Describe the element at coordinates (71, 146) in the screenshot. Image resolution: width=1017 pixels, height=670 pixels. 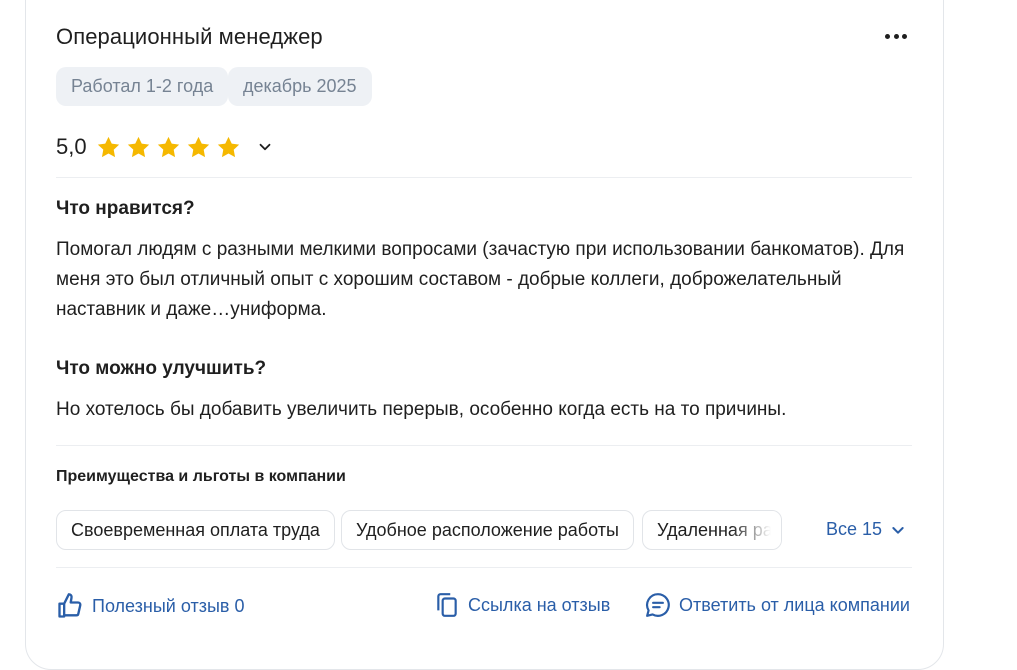
I see `rating-value: 5,0` at that location.